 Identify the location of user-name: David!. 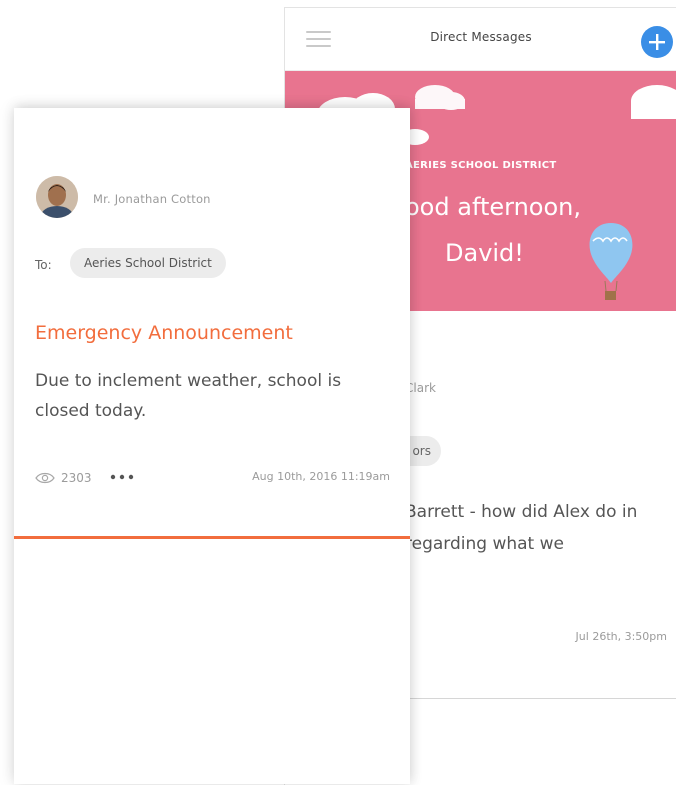
(484, 253).